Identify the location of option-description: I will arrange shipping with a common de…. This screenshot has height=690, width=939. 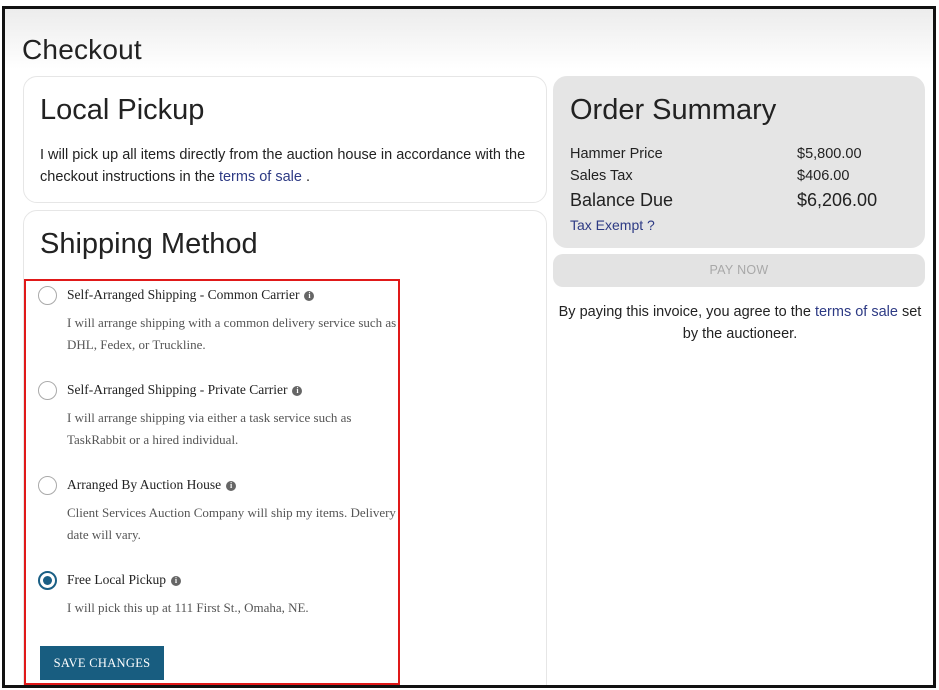
(232, 333).